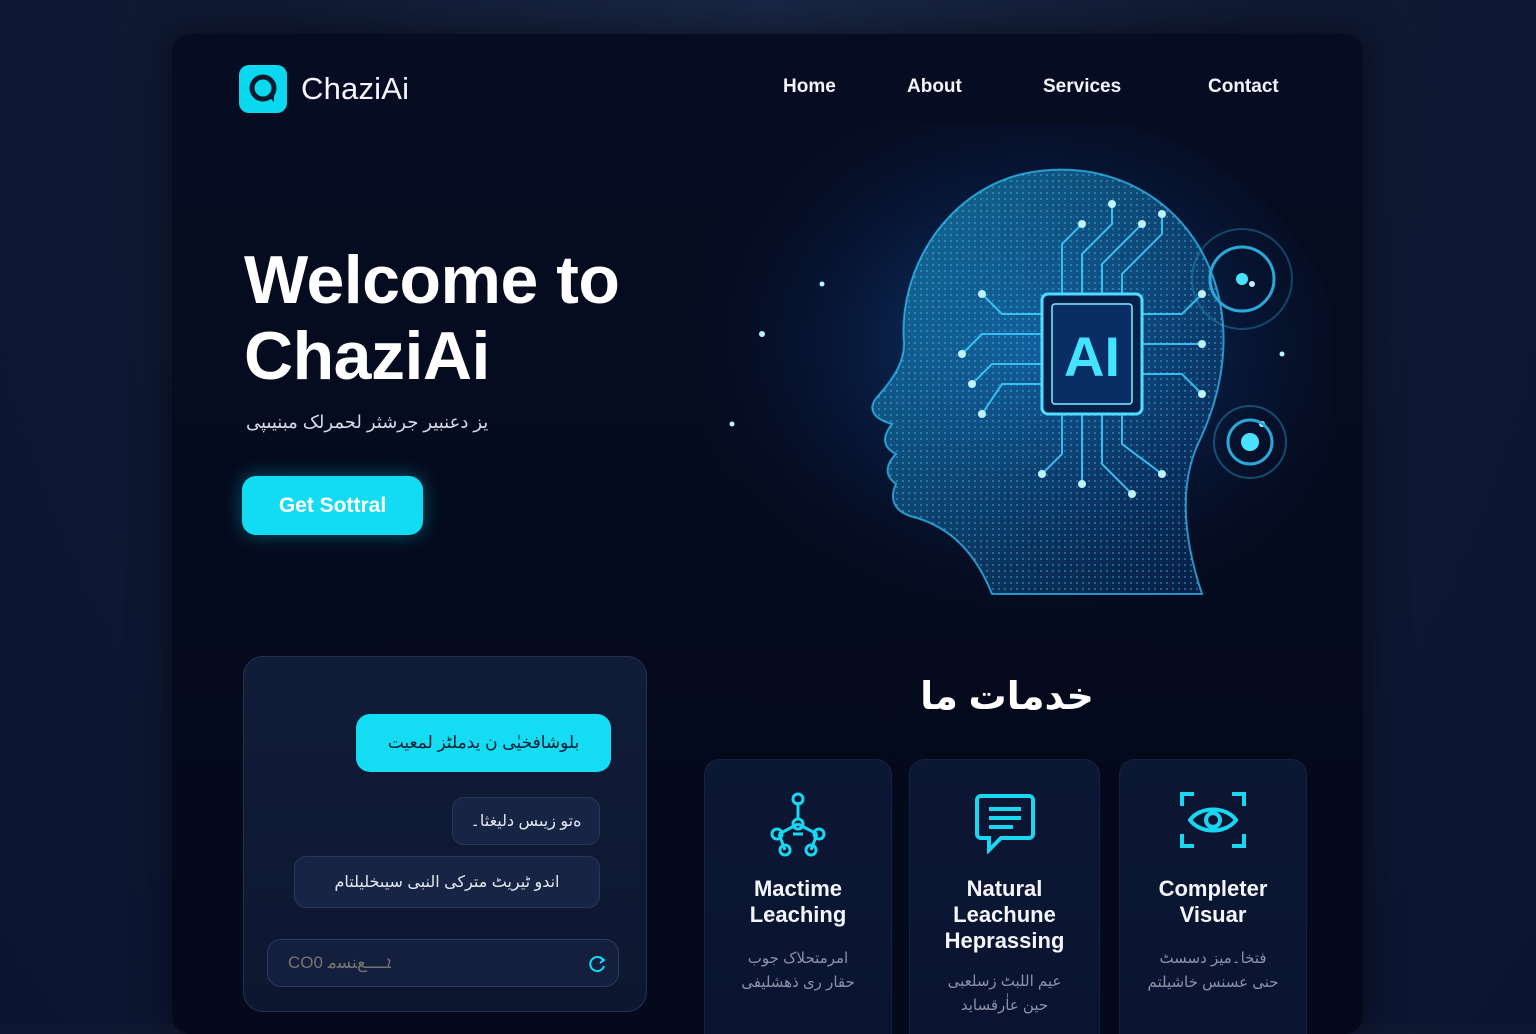  What do you see at coordinates (1004, 914) in the screenshot?
I see `service-card-title: Natural Leachune Heprassing` at bounding box center [1004, 914].